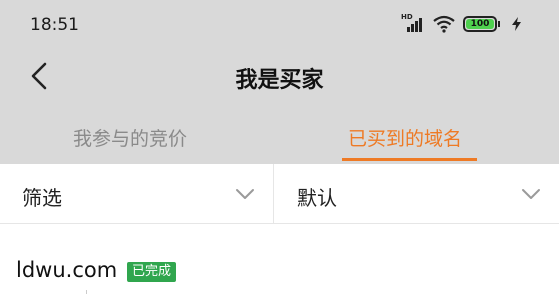 The height and width of the screenshot is (294, 559). I want to click on sort-label: 默认, so click(317, 198).